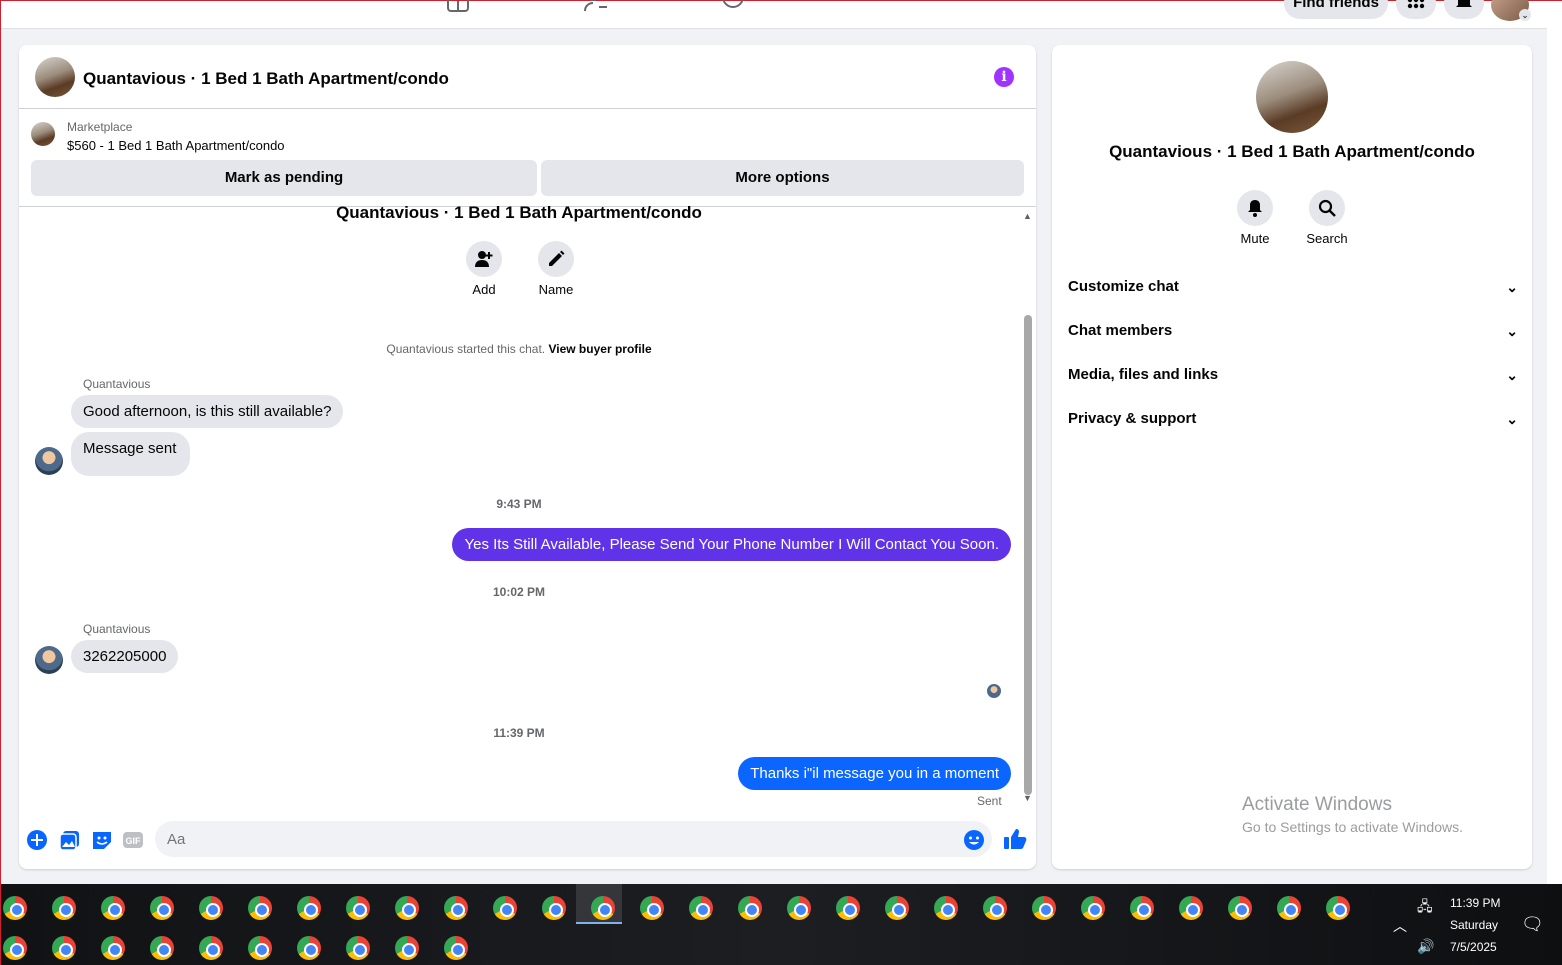  What do you see at coordinates (974, 840) in the screenshot?
I see `emoji-icon` at bounding box center [974, 840].